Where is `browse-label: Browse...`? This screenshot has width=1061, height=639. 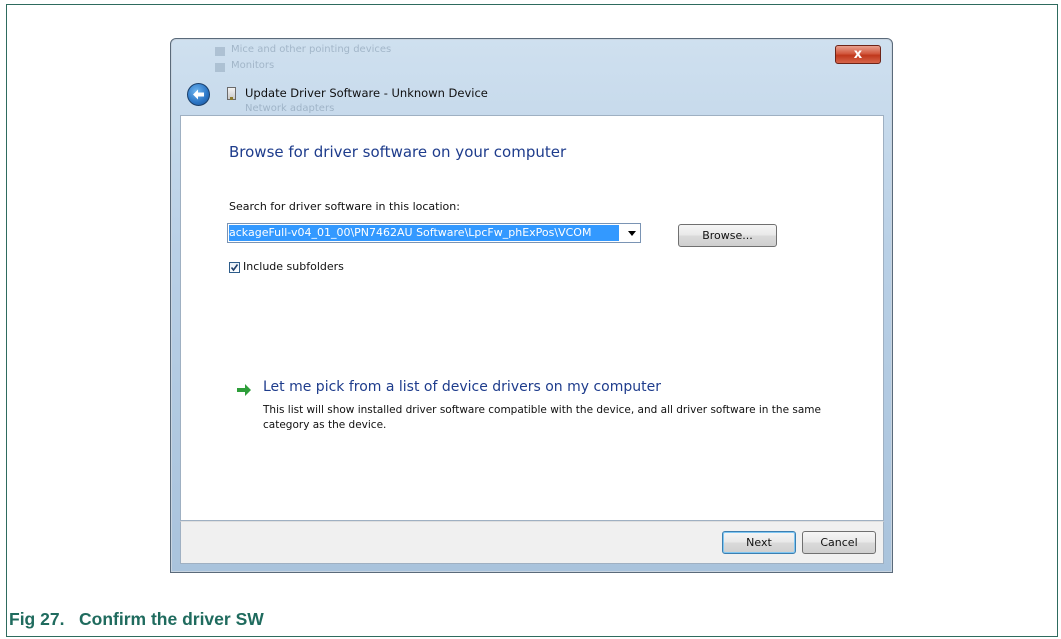
browse-label: Browse... is located at coordinates (727, 235).